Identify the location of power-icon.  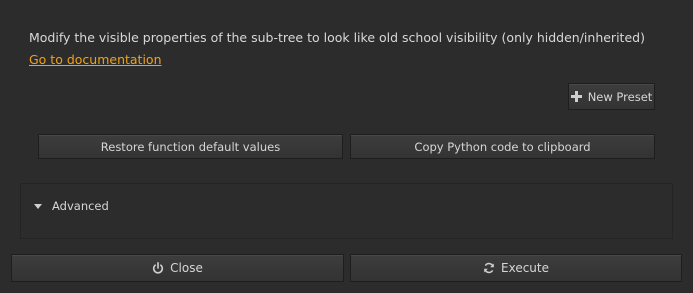
(158, 268).